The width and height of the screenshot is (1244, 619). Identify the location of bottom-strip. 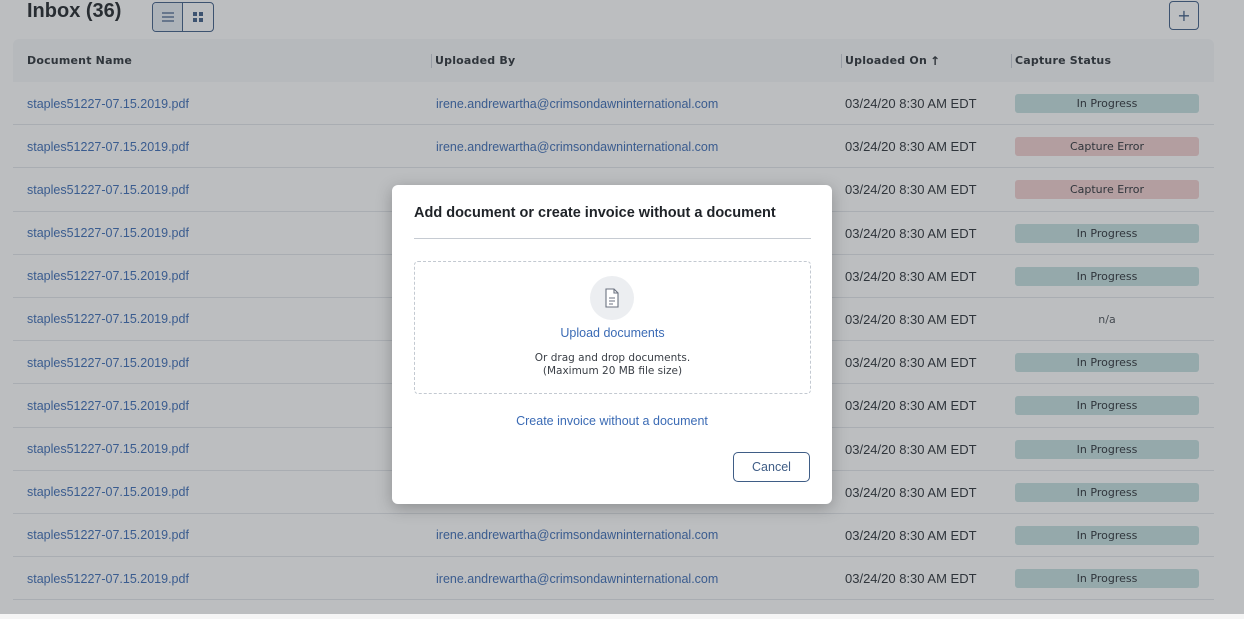
(622, 616).